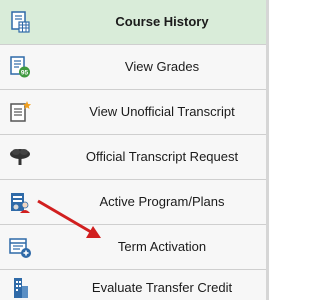 The height and width of the screenshot is (303, 320). What do you see at coordinates (20, 112) in the screenshot?
I see `transcript-icon` at bounding box center [20, 112].